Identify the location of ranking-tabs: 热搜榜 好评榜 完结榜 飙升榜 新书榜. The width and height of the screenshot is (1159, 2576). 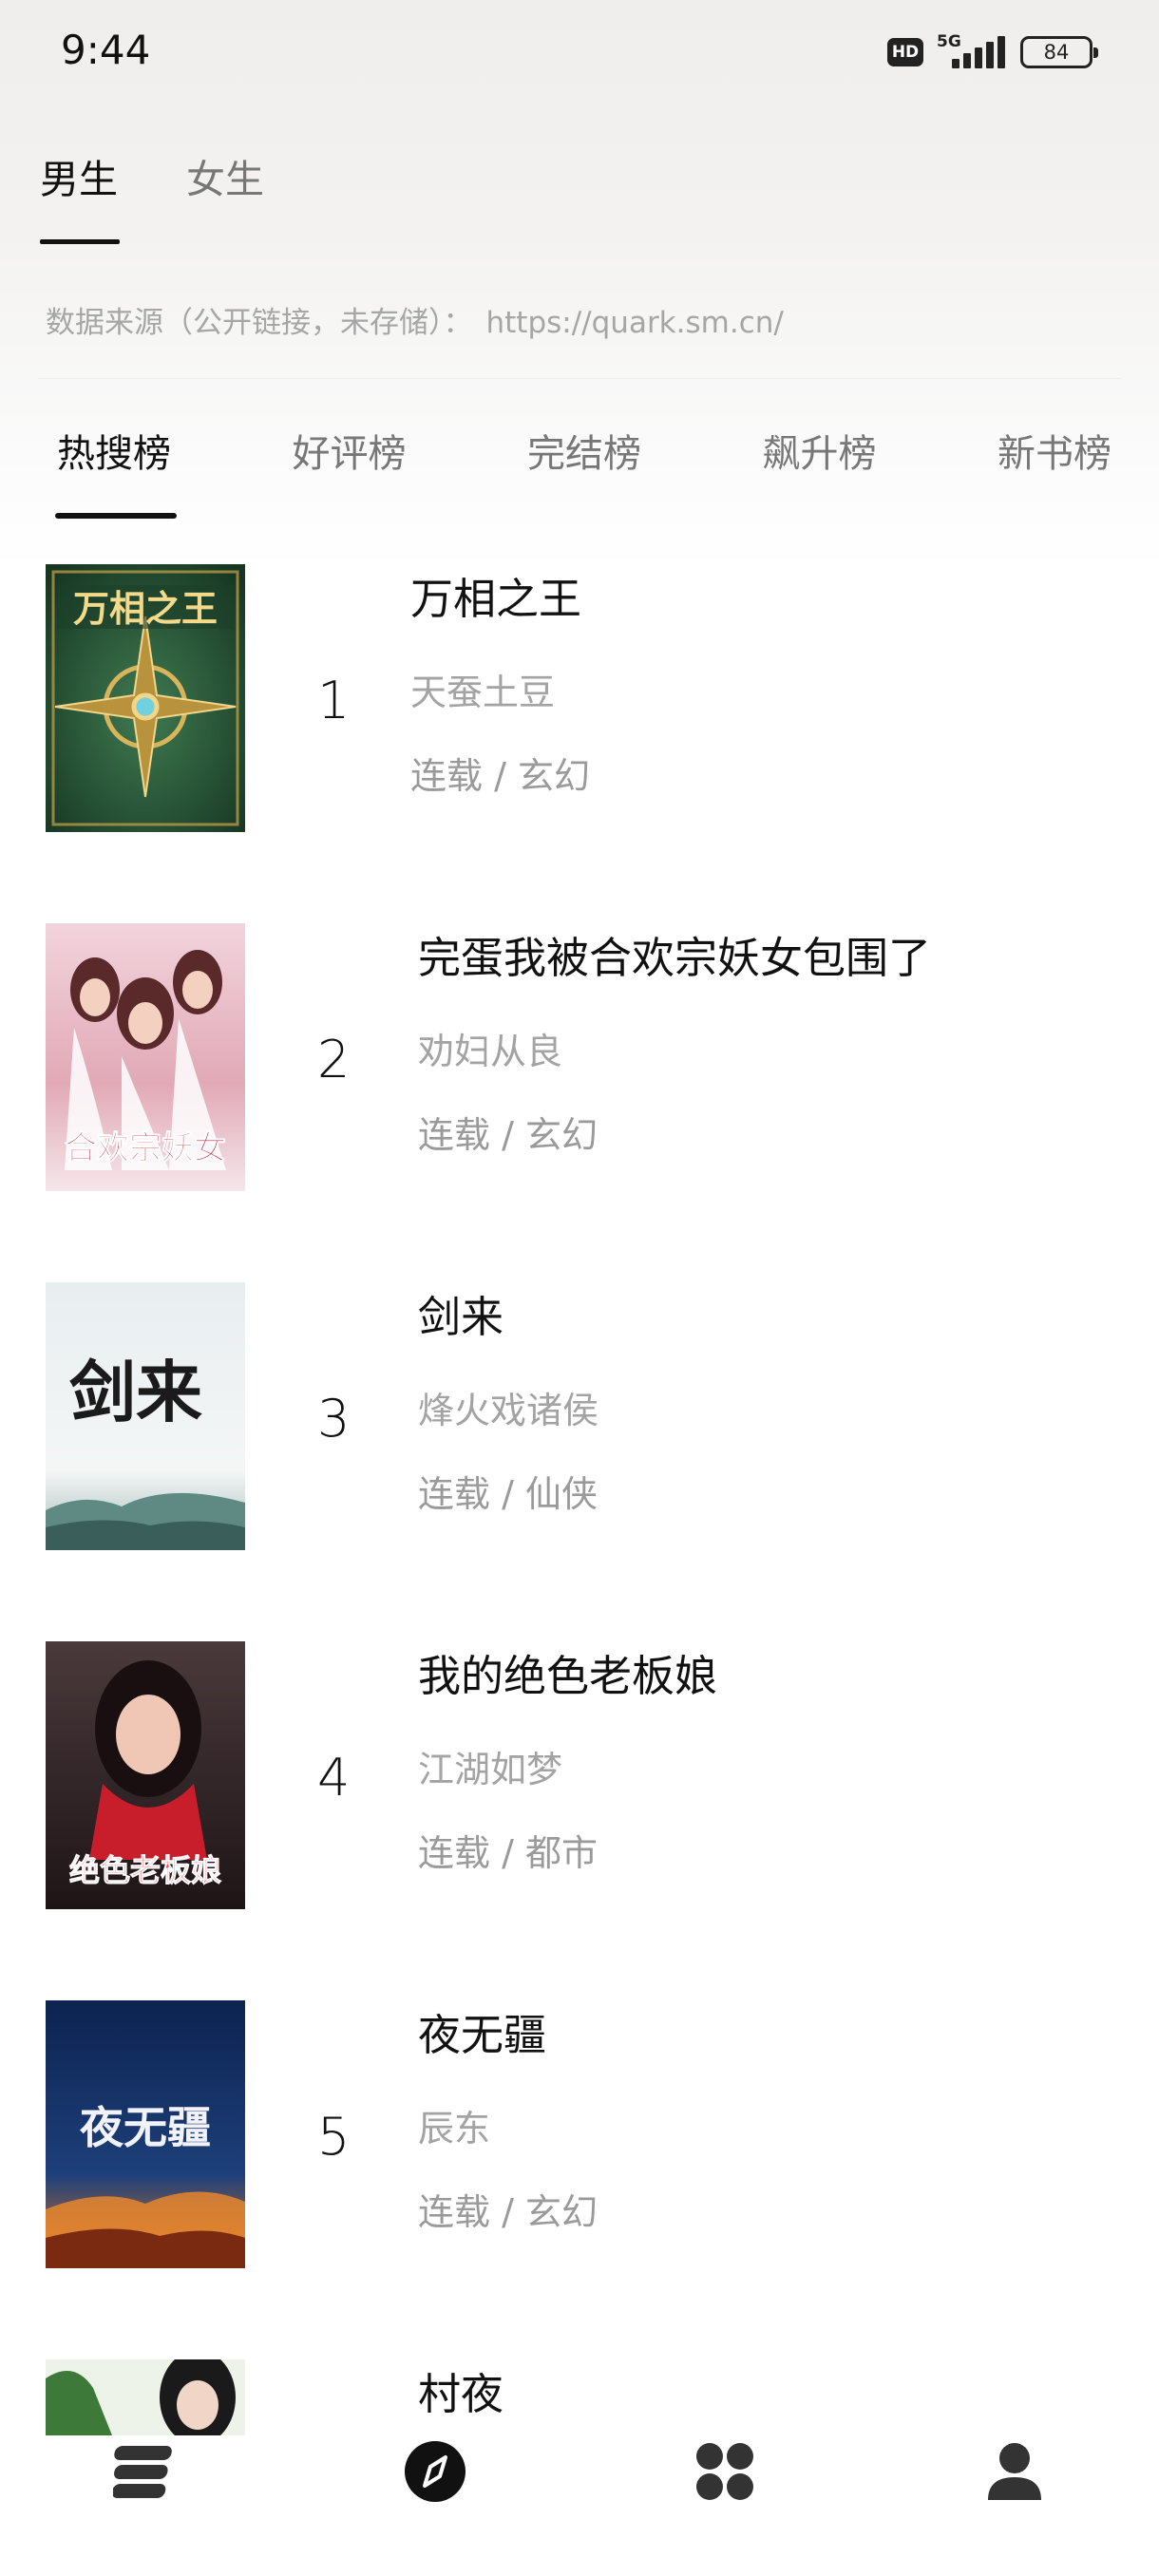
(584, 450).